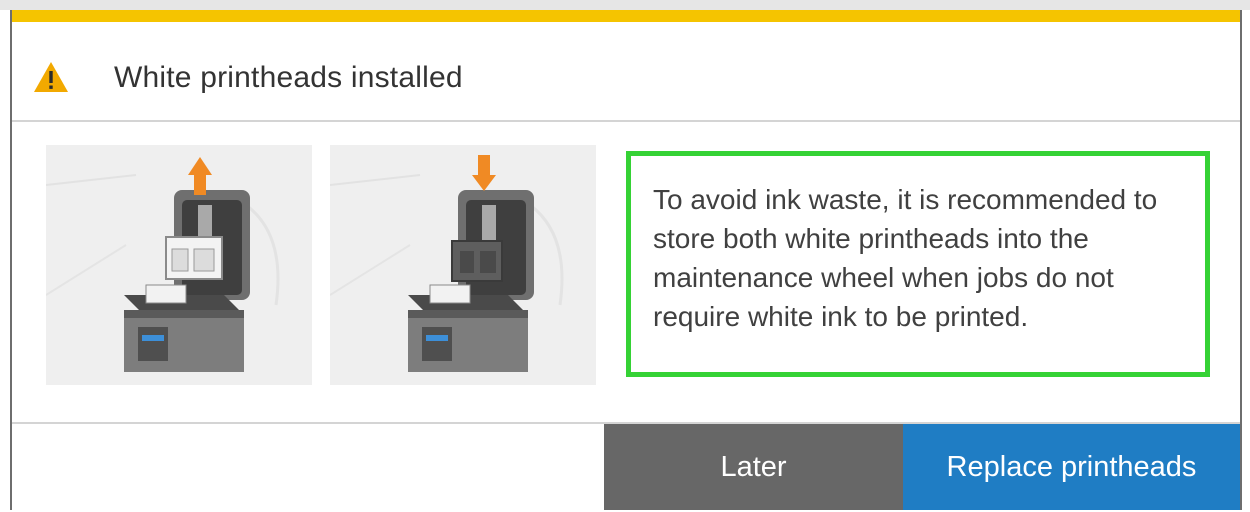  What do you see at coordinates (179, 265) in the screenshot?
I see `remove-printhead-illustration` at bounding box center [179, 265].